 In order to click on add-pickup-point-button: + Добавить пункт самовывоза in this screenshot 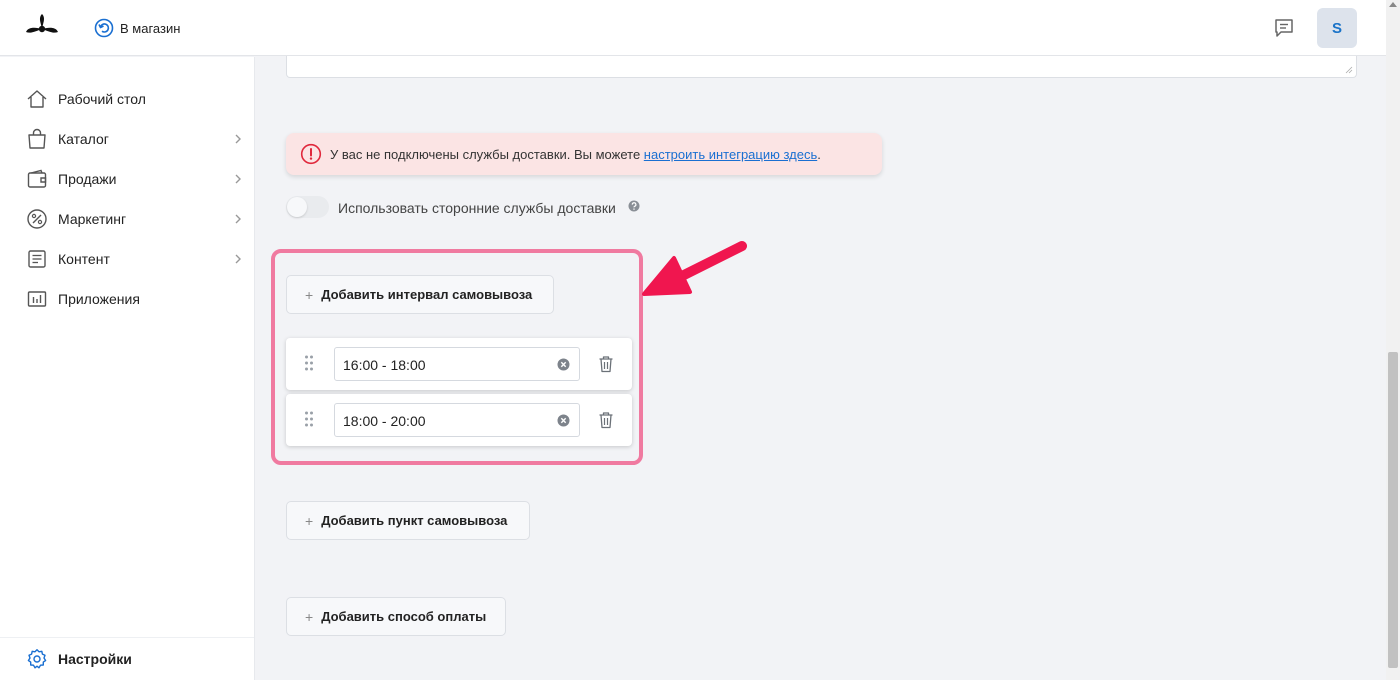, I will do `click(408, 520)`.